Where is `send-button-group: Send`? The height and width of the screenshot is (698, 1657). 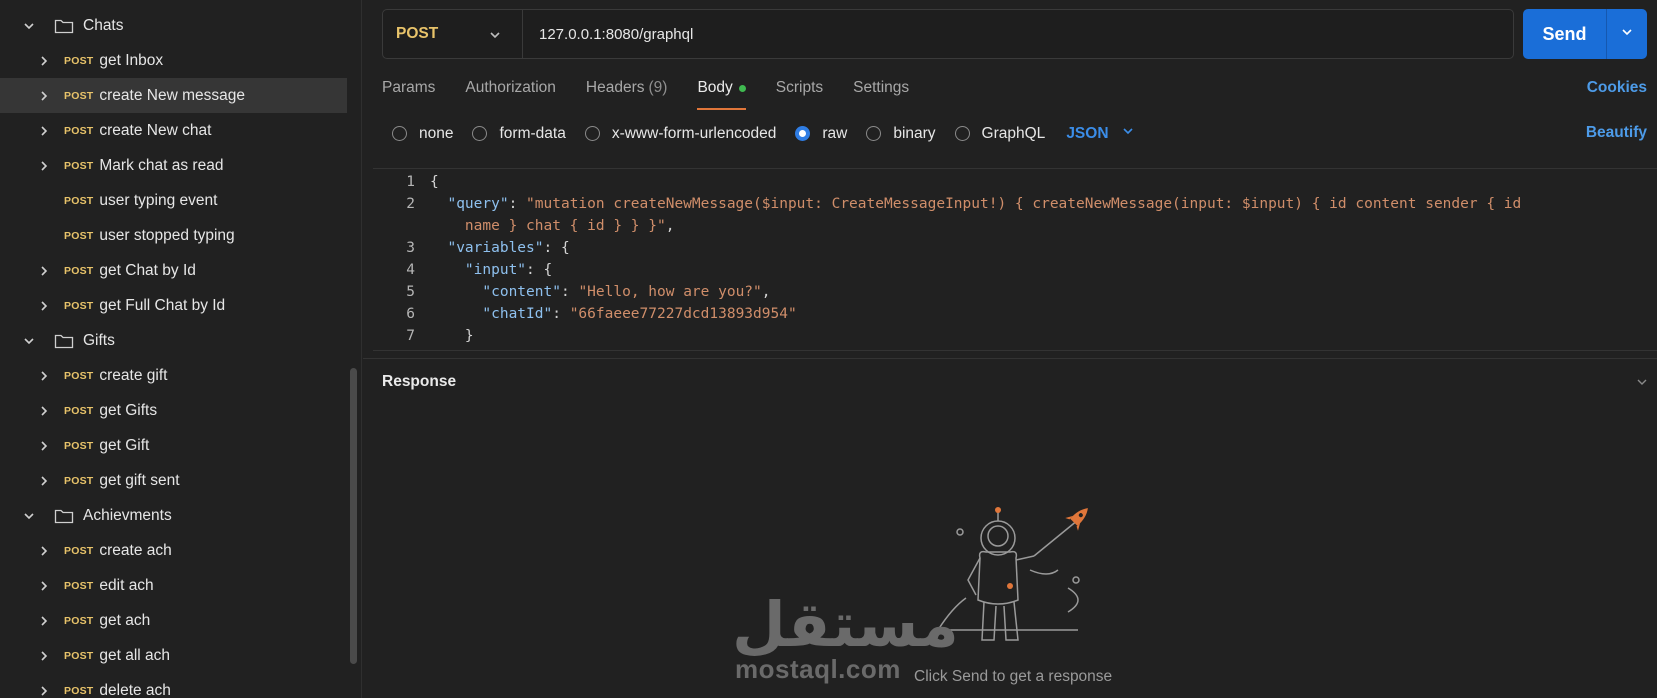 send-button-group: Send is located at coordinates (1585, 34).